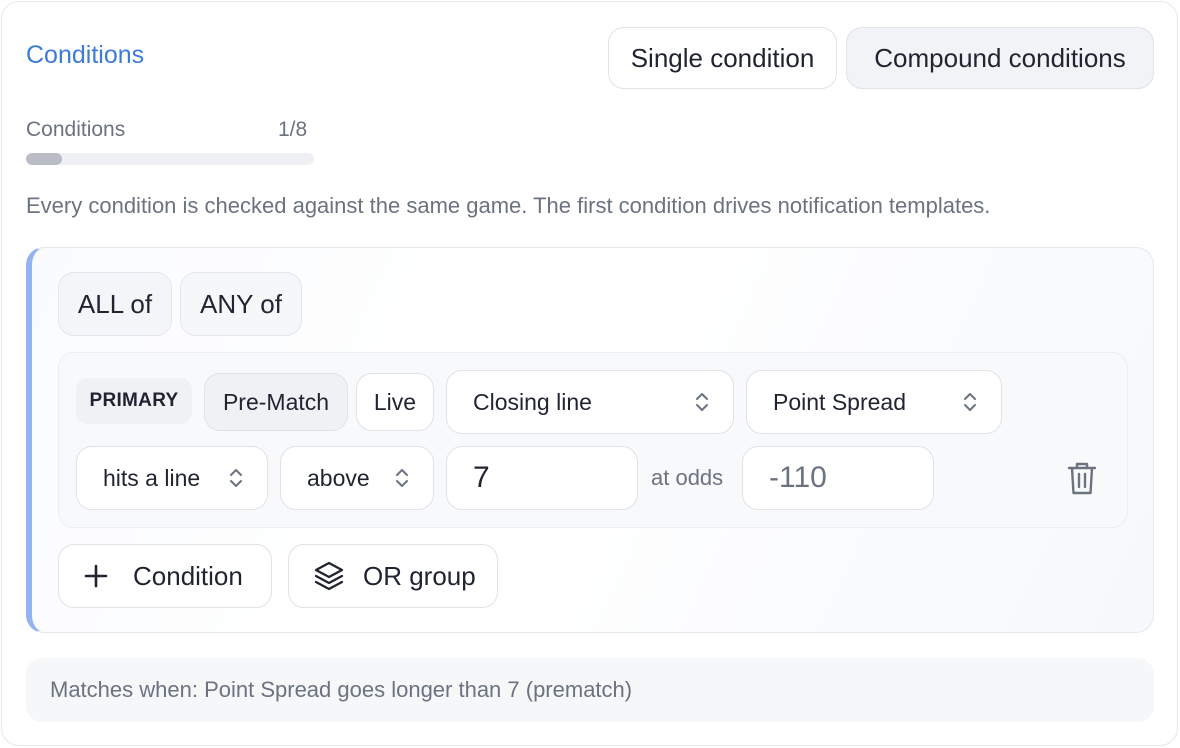 Image resolution: width=1180 pixels, height=748 pixels. I want to click on pre-match-toggle: Pre-Match, so click(276, 402).